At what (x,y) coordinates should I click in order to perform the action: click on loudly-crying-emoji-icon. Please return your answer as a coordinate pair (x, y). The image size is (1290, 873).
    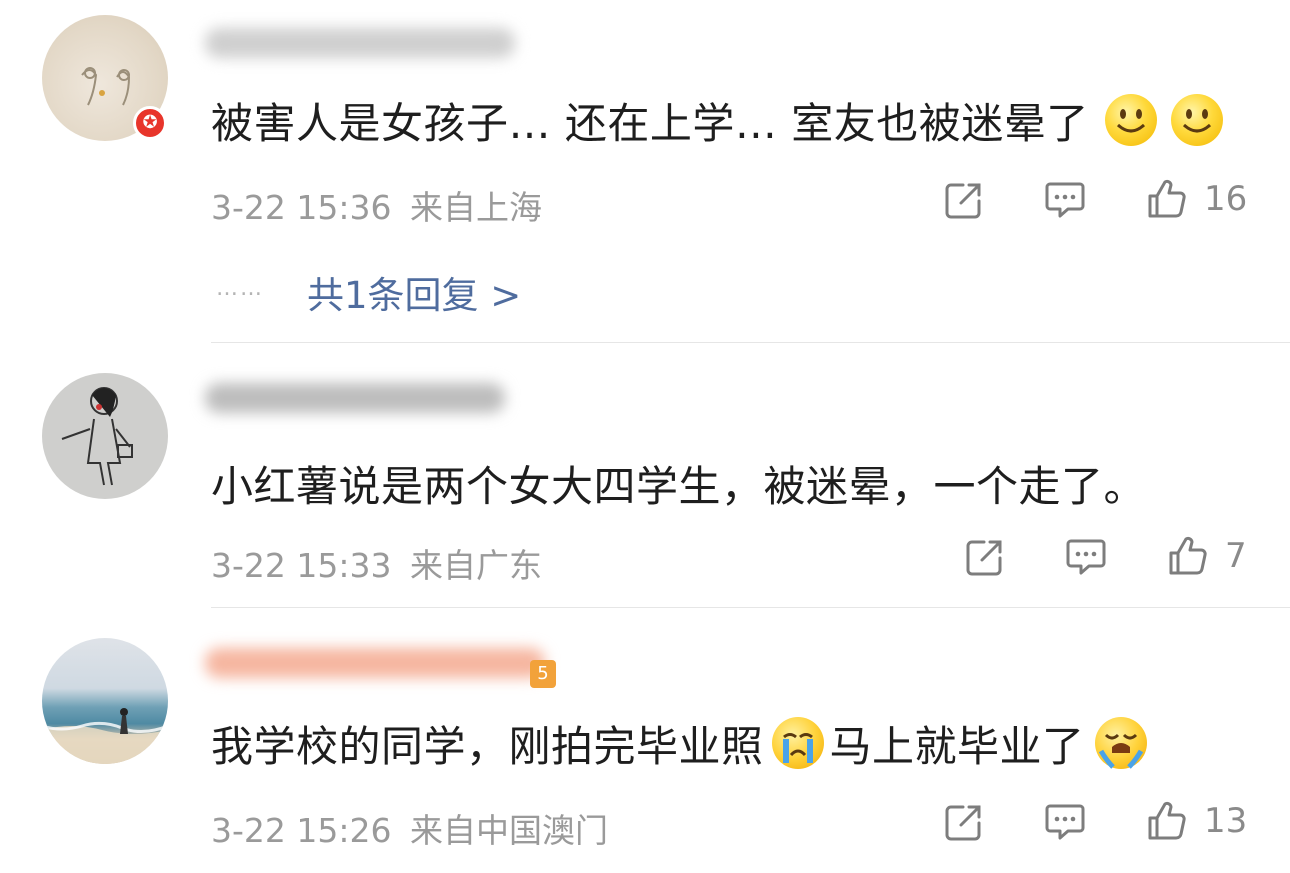
    Looking at the image, I should click on (1120, 743).